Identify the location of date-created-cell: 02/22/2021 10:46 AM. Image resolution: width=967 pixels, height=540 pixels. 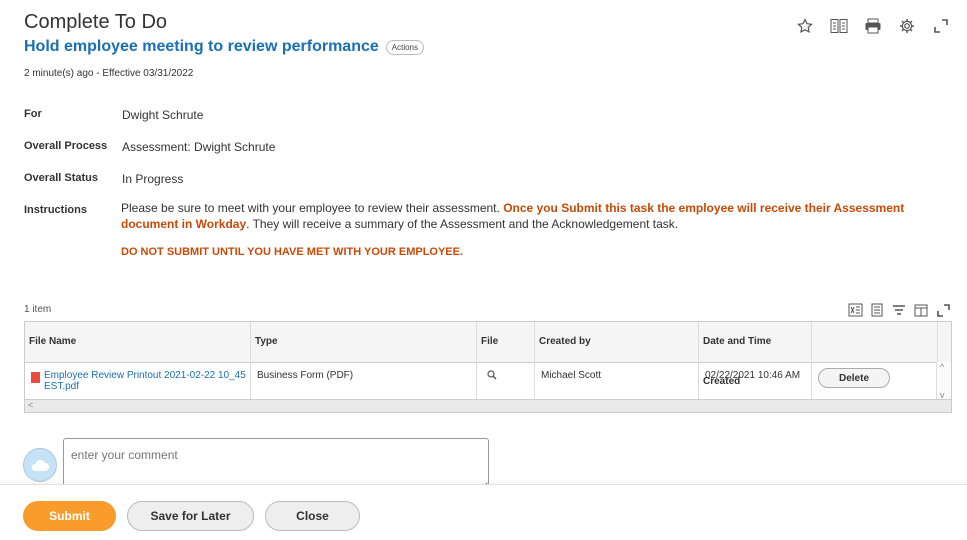
(755, 381).